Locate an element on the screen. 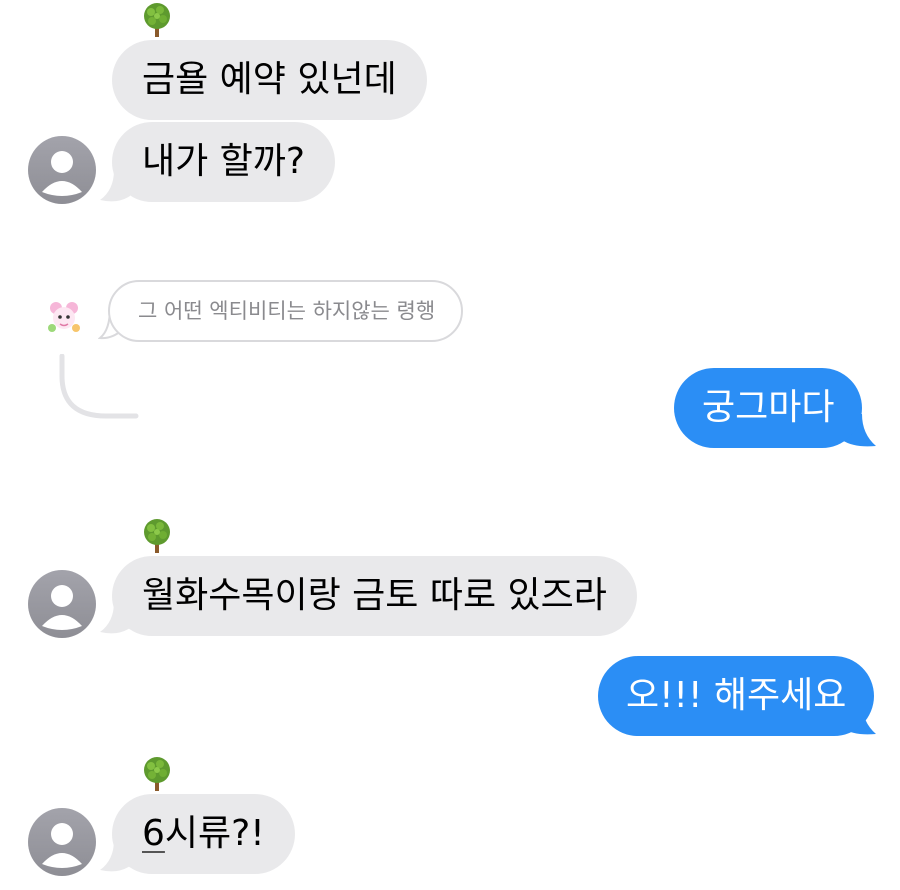 Image resolution: width=900 pixels, height=890 pixels. reply-quote-bubble: 그 어떤 엑티비티는 하지않는 령행 is located at coordinates (286, 311).